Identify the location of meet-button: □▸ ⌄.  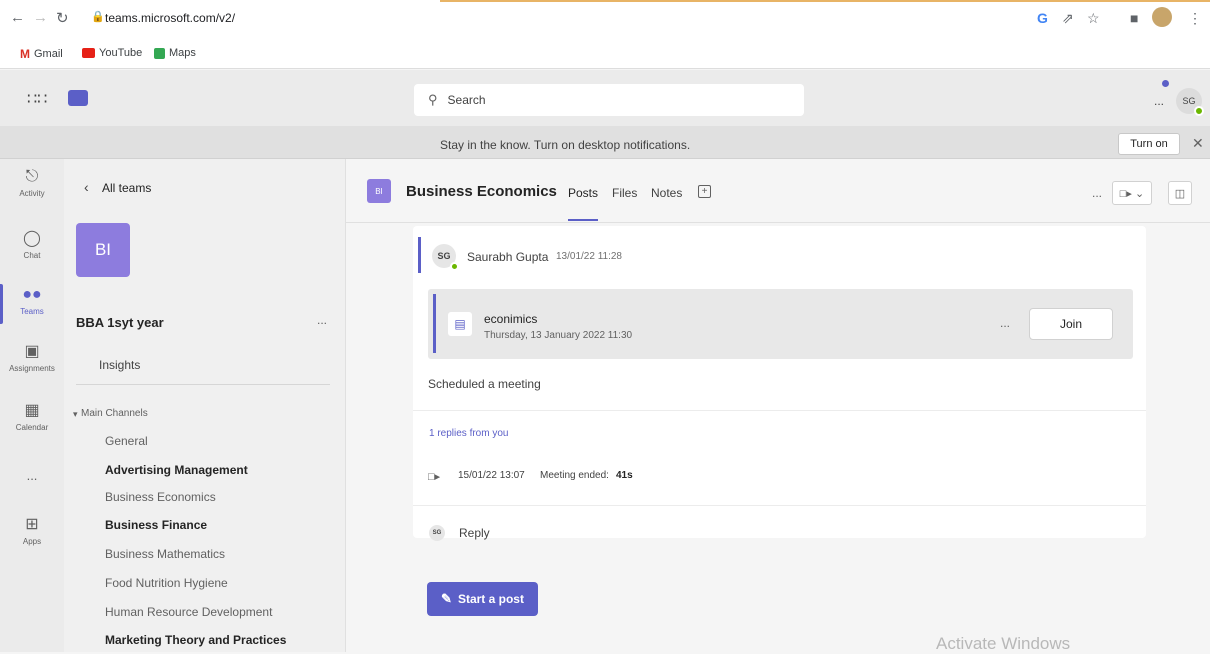
(1132, 193).